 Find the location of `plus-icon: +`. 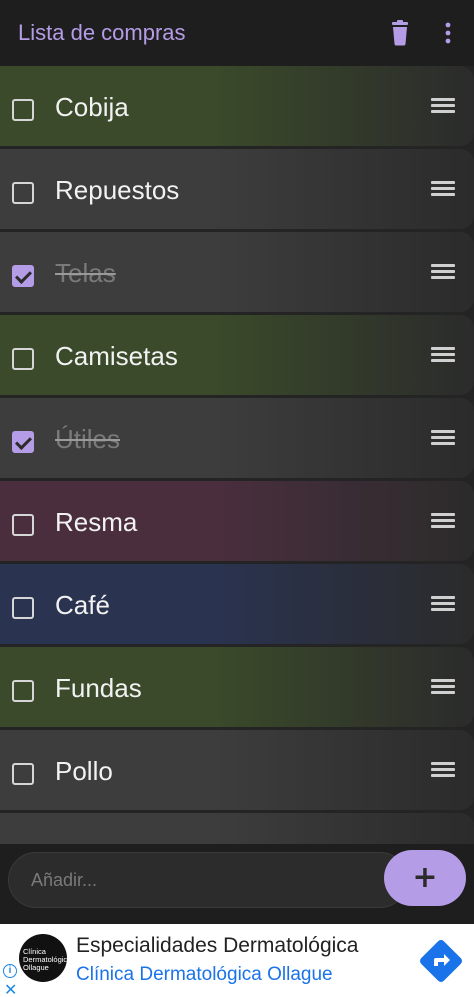

plus-icon: + is located at coordinates (425, 877).